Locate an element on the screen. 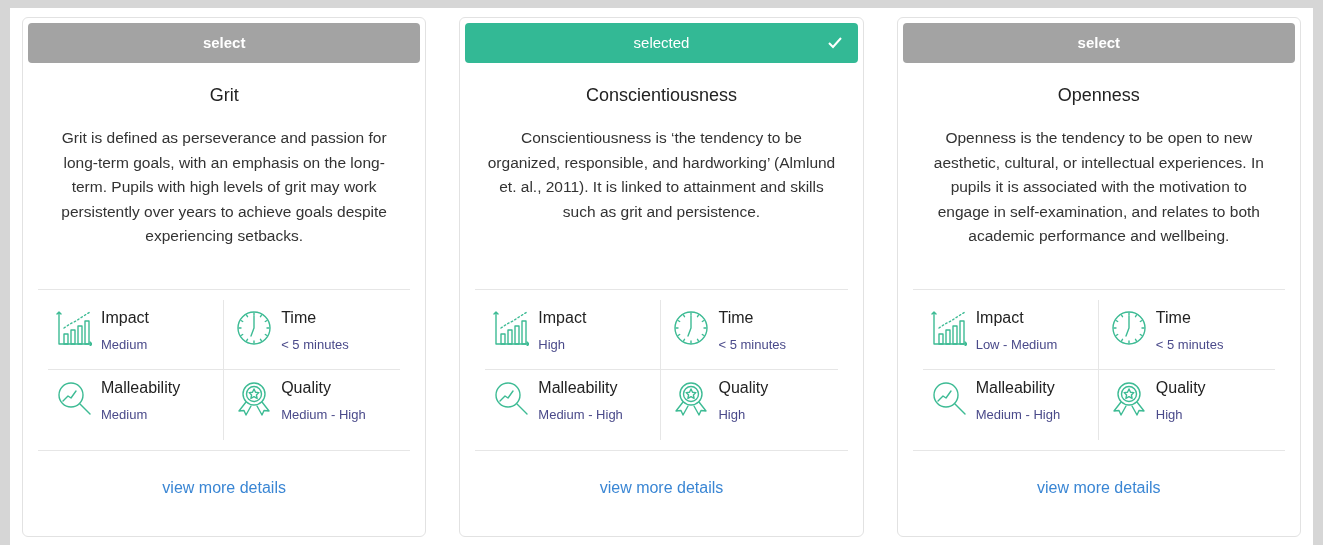  description-text: Openness is the tendency to be open to new aesthetic, cultural, or intellectual experiences. In pupils it is associated with the motivation to engage in self-examination, and relates to both academic performance and wellbeing. is located at coordinates (1098, 187).